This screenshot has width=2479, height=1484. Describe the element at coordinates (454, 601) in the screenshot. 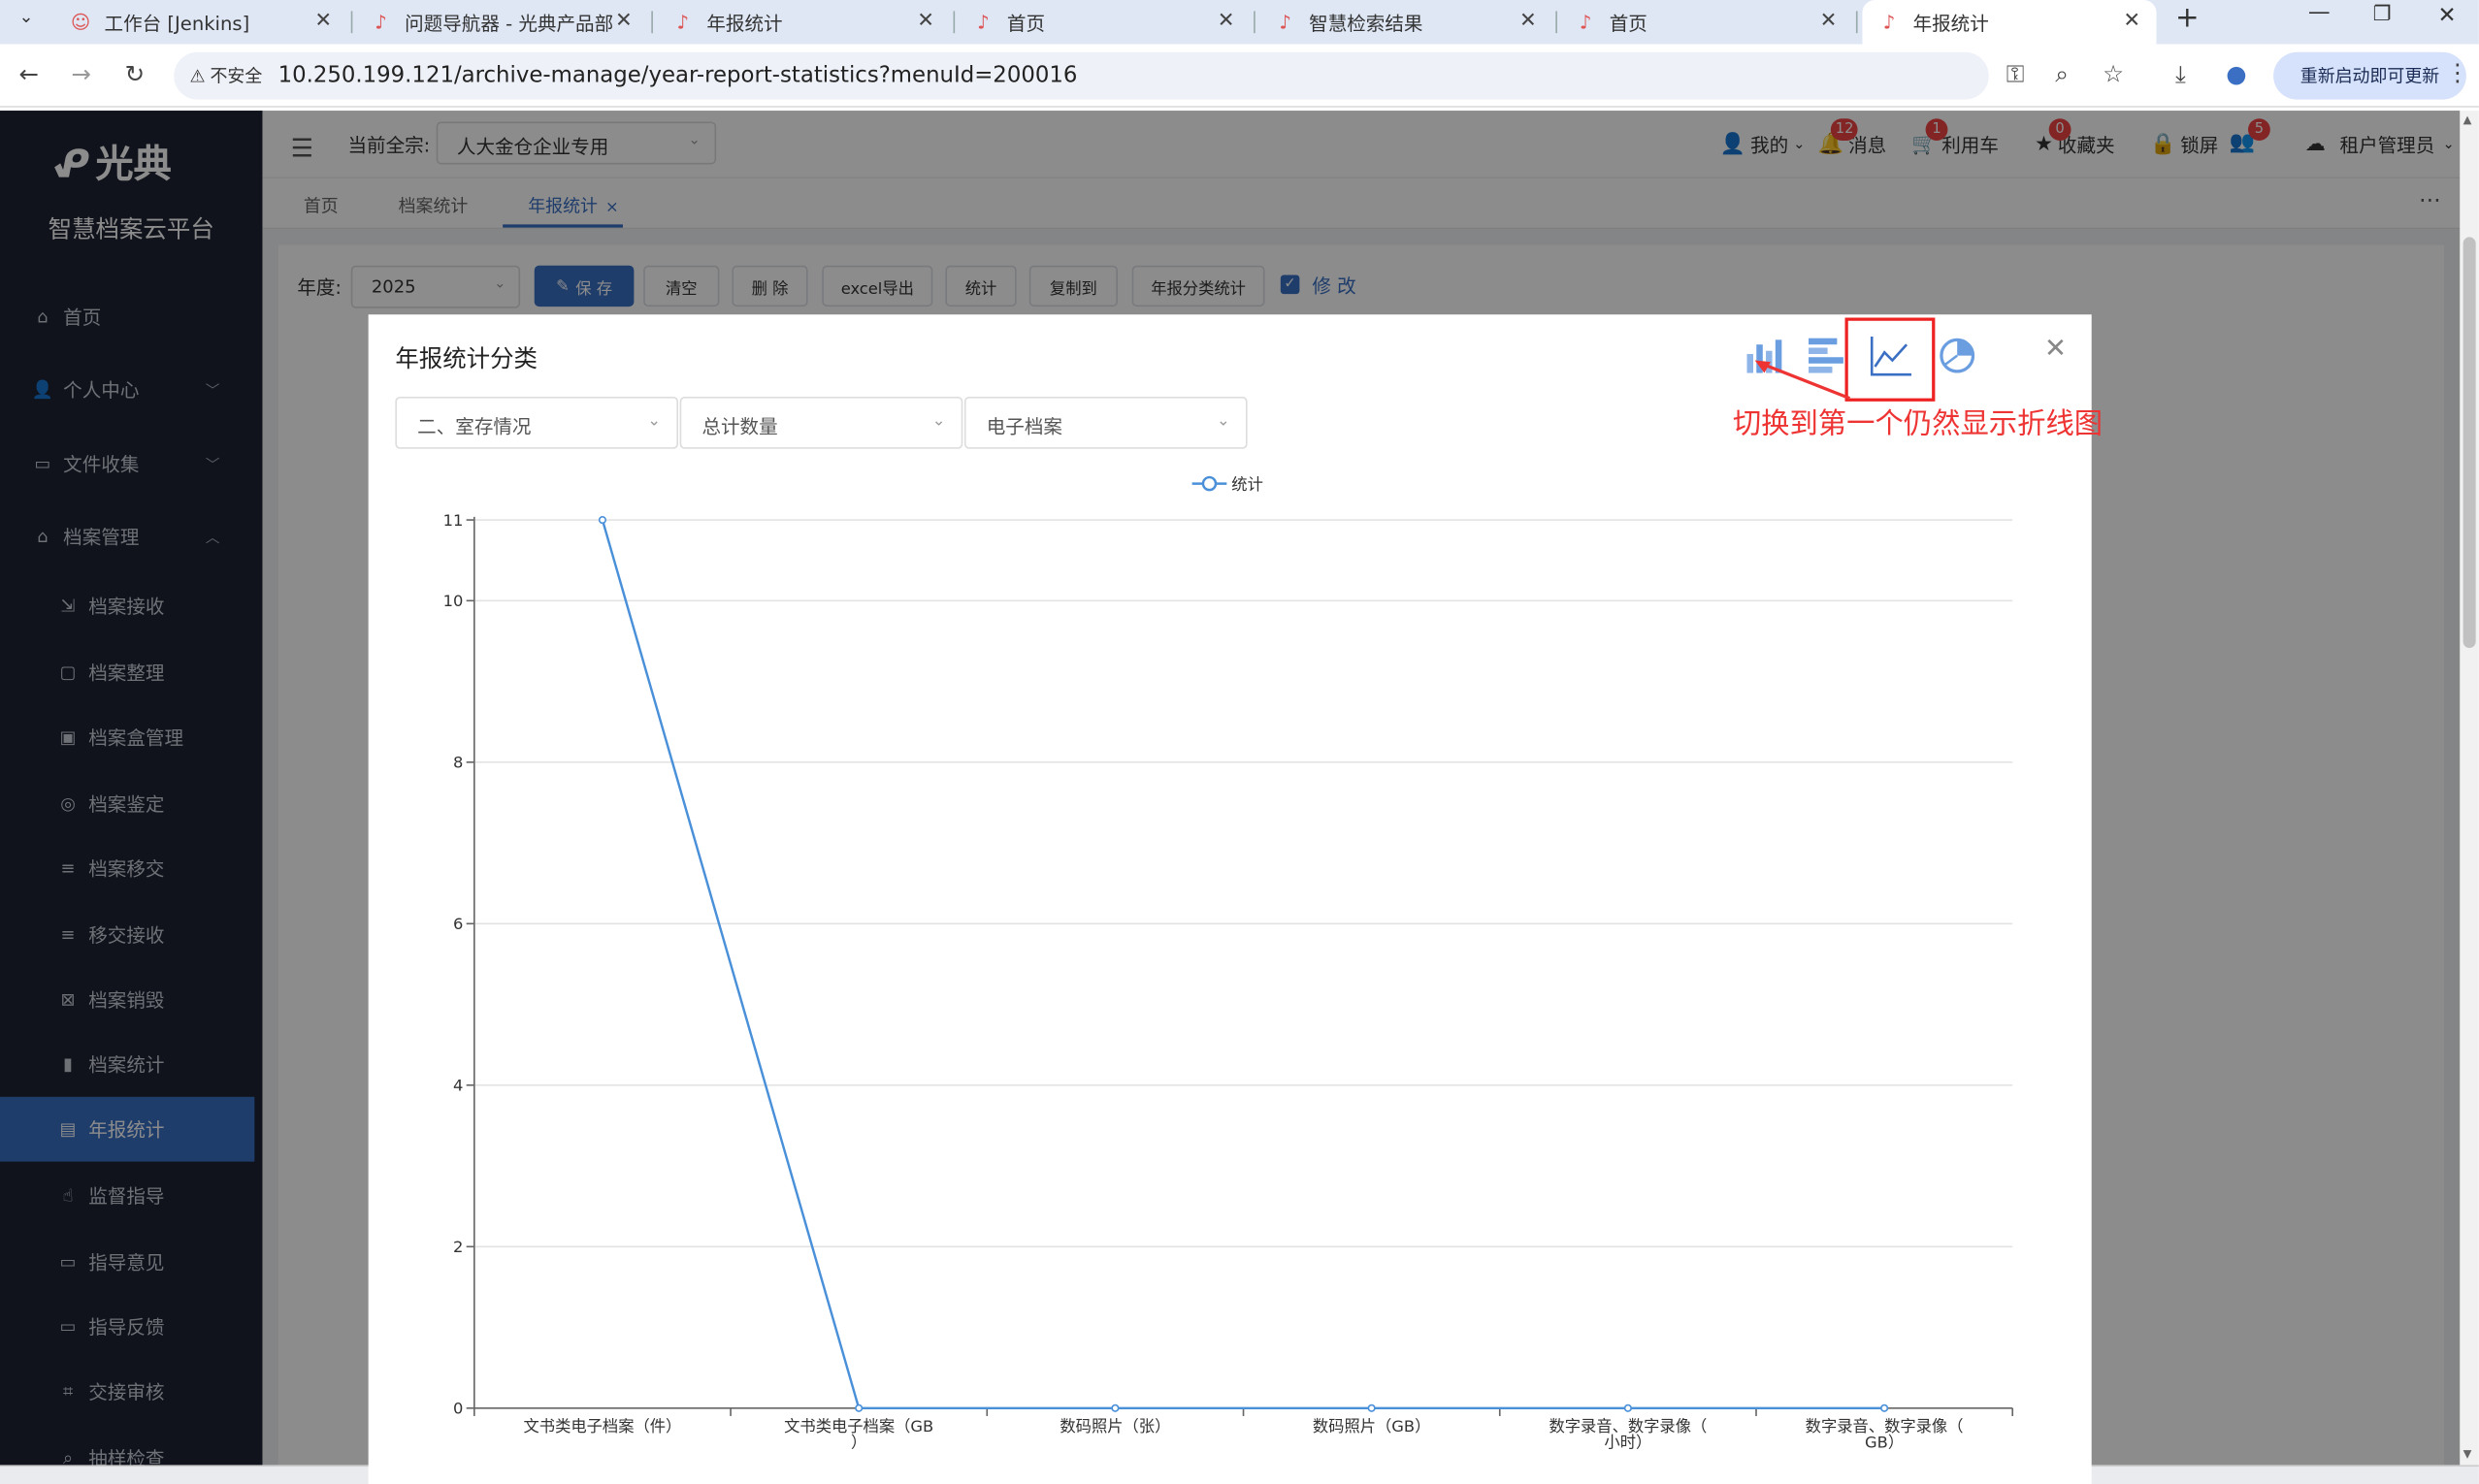

I see `y-tick-label: 10` at that location.